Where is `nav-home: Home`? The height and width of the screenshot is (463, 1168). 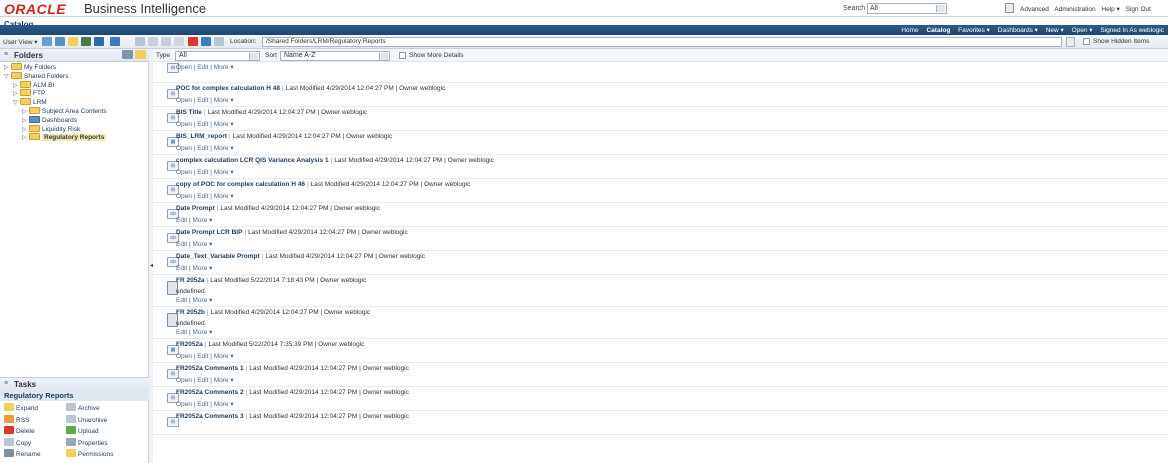
nav-home: Home is located at coordinates (909, 30).